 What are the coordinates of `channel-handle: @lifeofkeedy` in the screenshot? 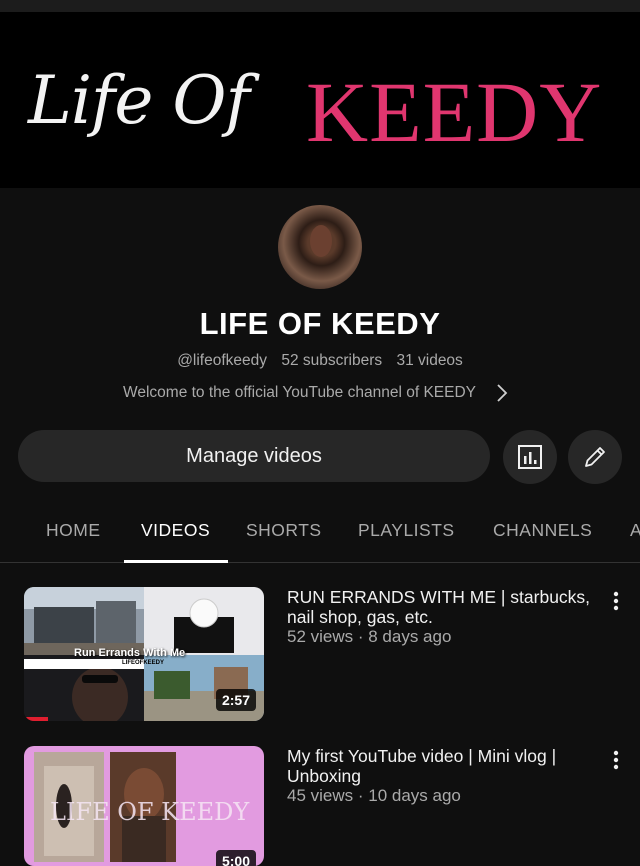 It's located at (222, 360).